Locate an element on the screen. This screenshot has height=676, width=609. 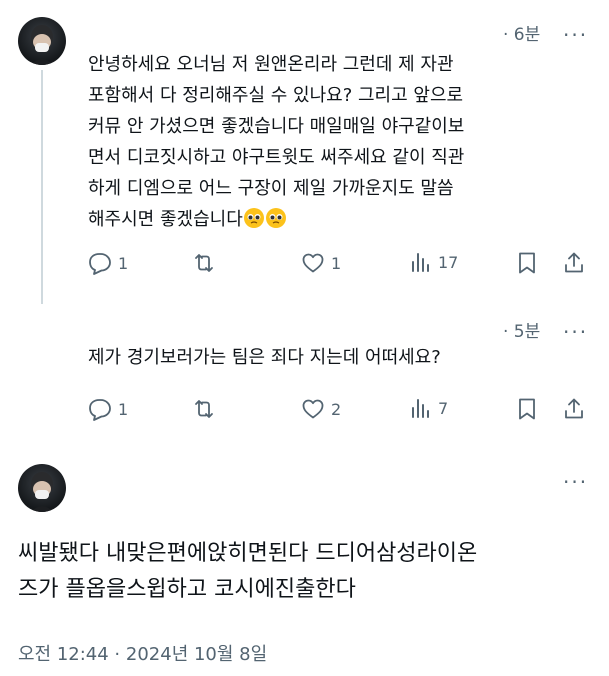
views-button: 7 is located at coordinates (429, 408).